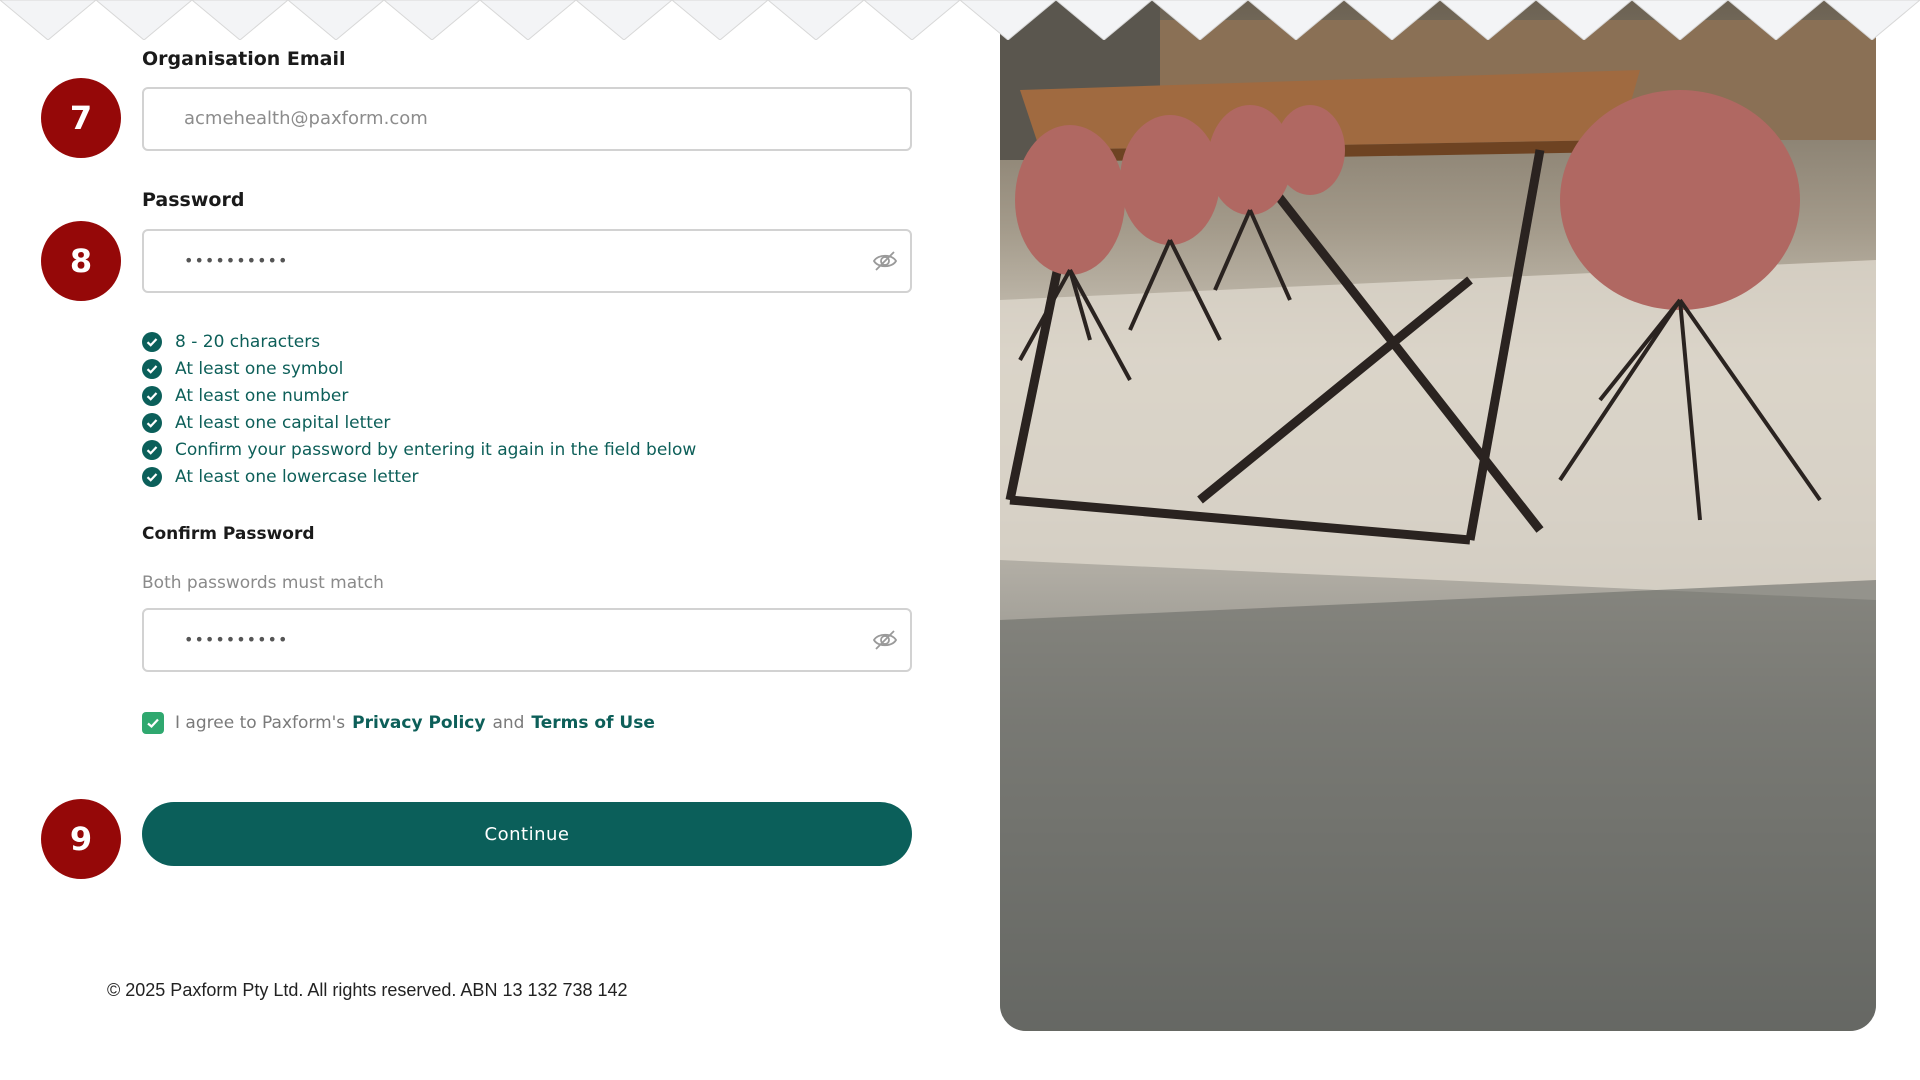 Image resolution: width=1920 pixels, height=1080 pixels. Describe the element at coordinates (960, 20) in the screenshot. I see `zigzag-border` at that location.